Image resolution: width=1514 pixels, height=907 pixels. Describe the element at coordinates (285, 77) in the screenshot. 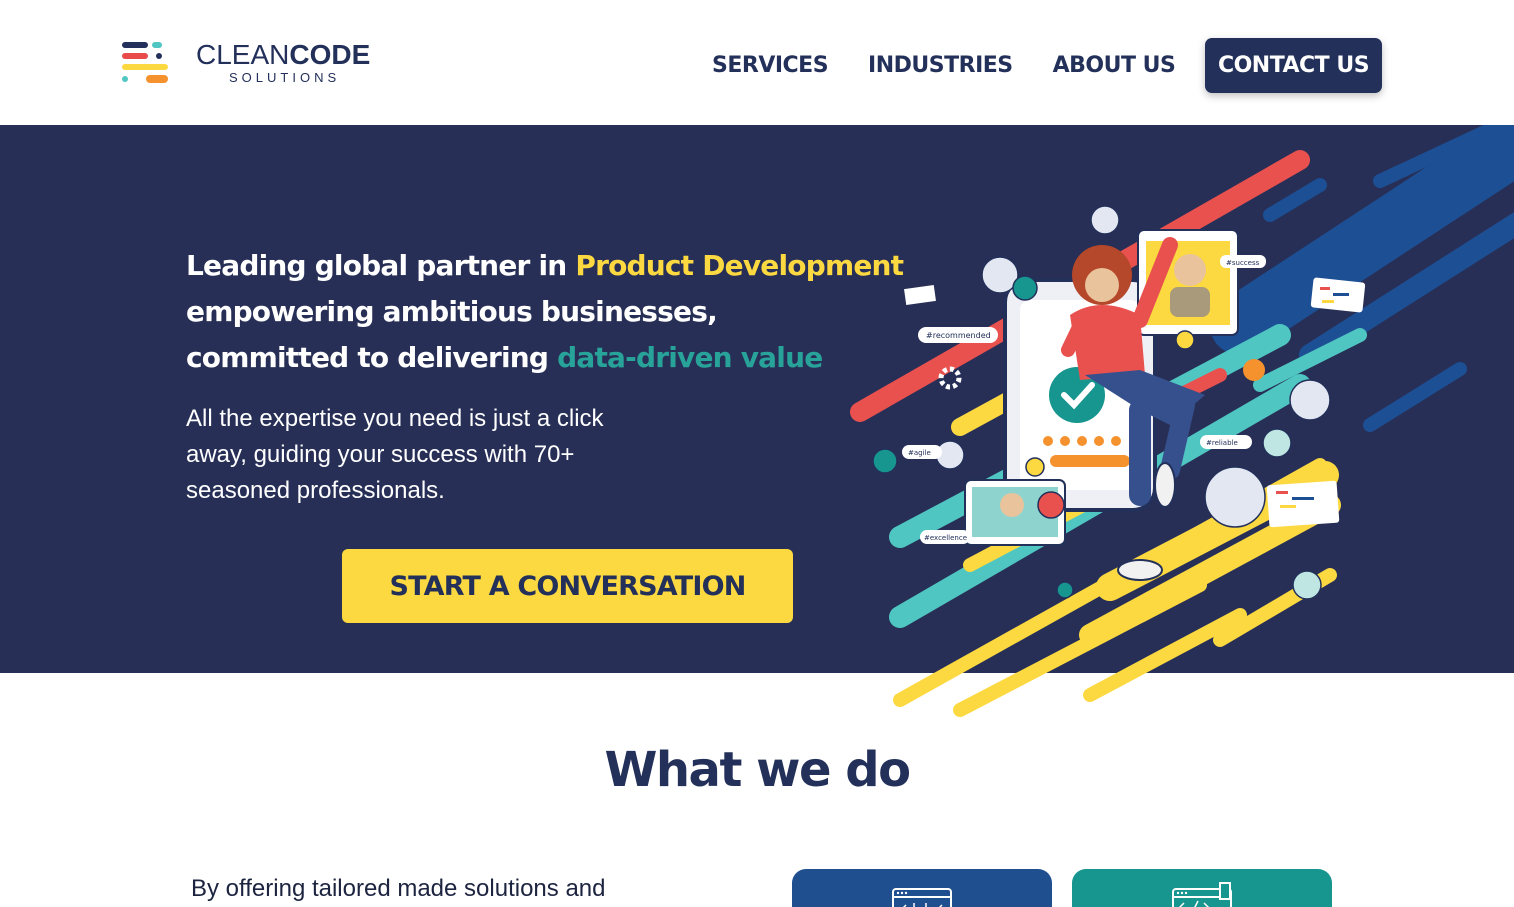

I see `logo-tagline: SOLUTIONS` at that location.